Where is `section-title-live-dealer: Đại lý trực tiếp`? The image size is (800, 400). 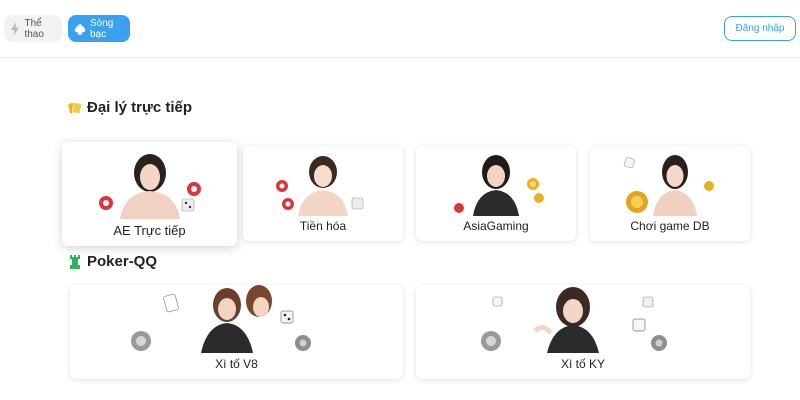
section-title-live-dealer: Đại lý trực tiếp is located at coordinates (130, 107).